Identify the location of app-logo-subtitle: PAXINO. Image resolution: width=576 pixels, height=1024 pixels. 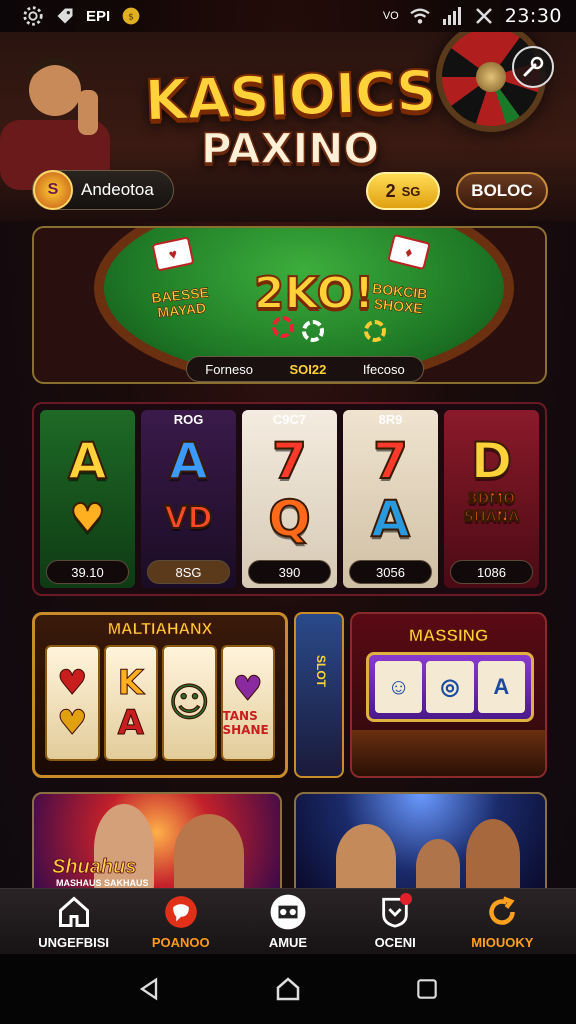
(290, 148).